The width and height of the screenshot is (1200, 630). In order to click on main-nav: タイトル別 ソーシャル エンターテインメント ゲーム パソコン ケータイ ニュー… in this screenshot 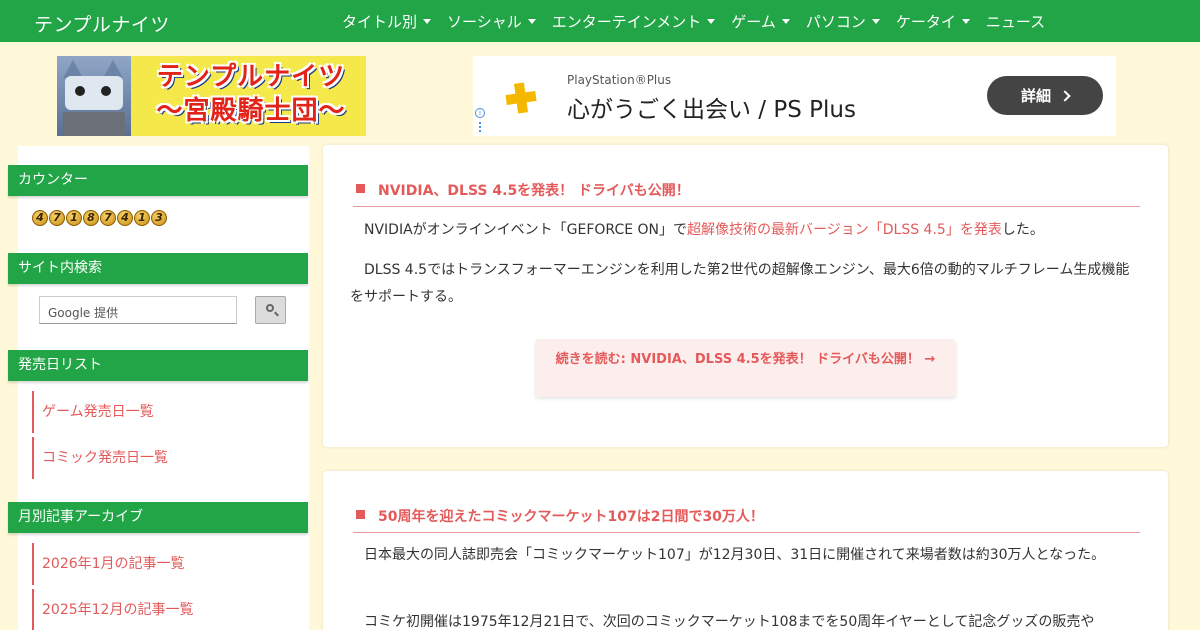, I will do `click(693, 21)`.